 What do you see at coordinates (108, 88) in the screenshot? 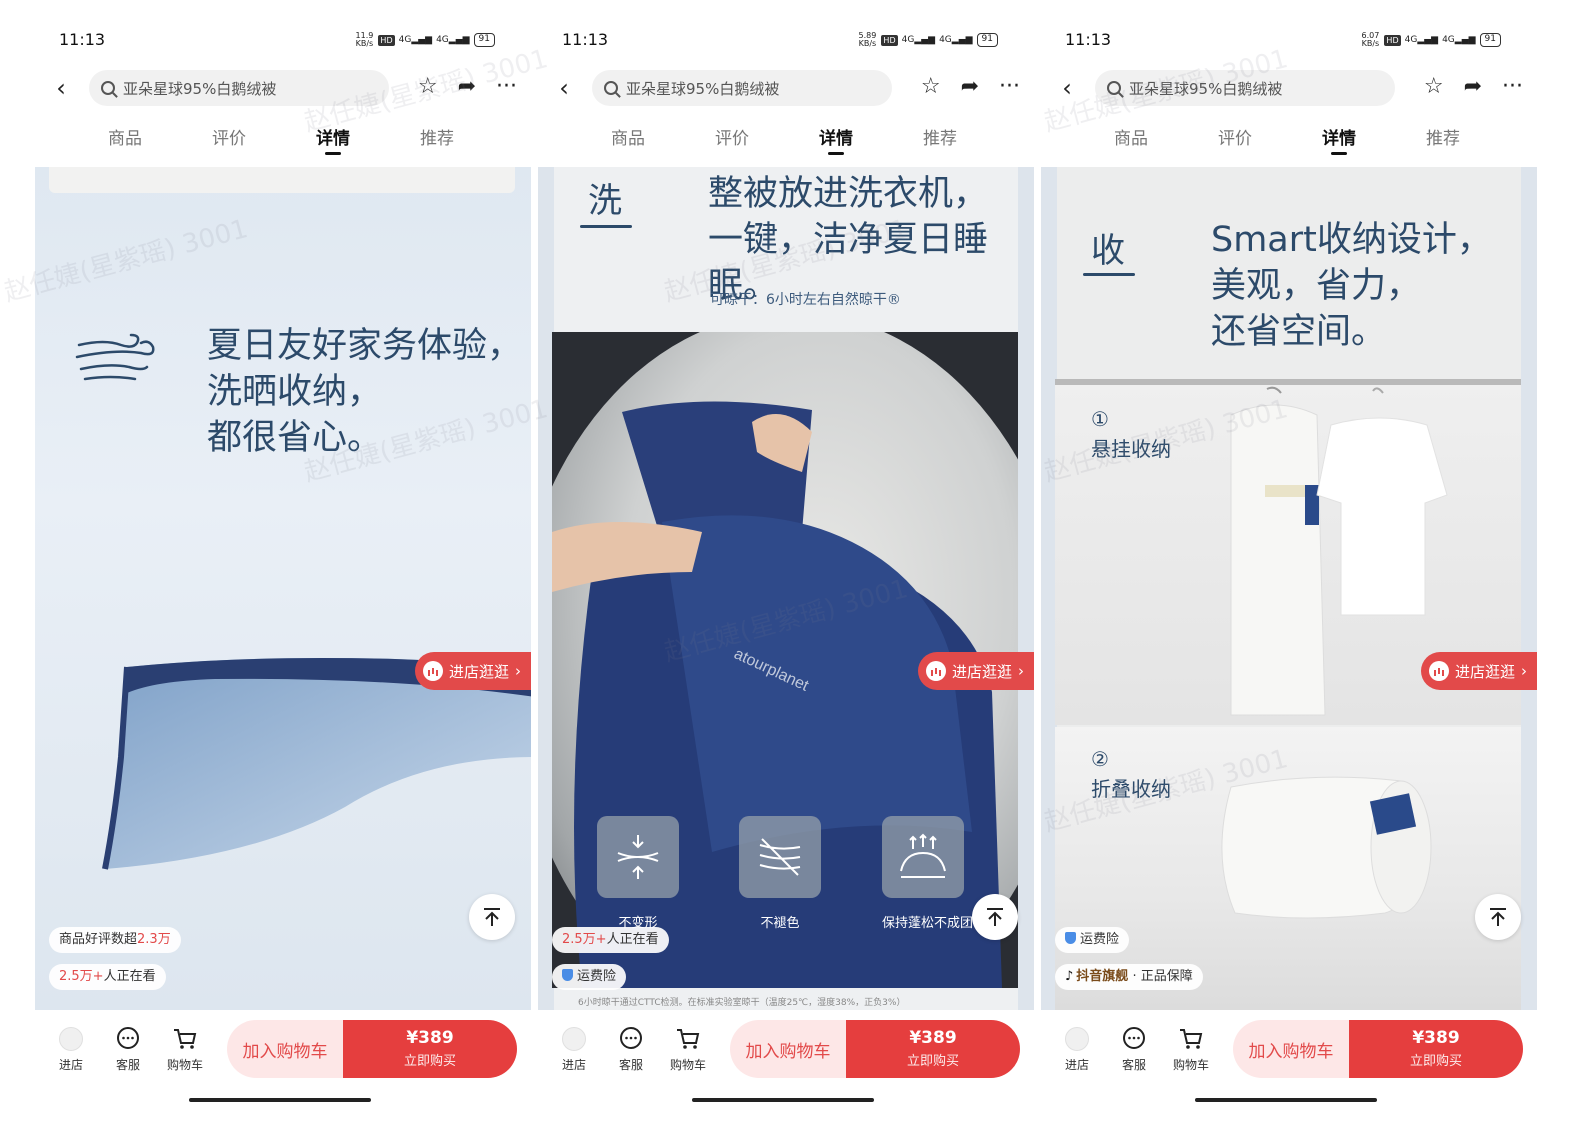
I see `search-icon` at bounding box center [108, 88].